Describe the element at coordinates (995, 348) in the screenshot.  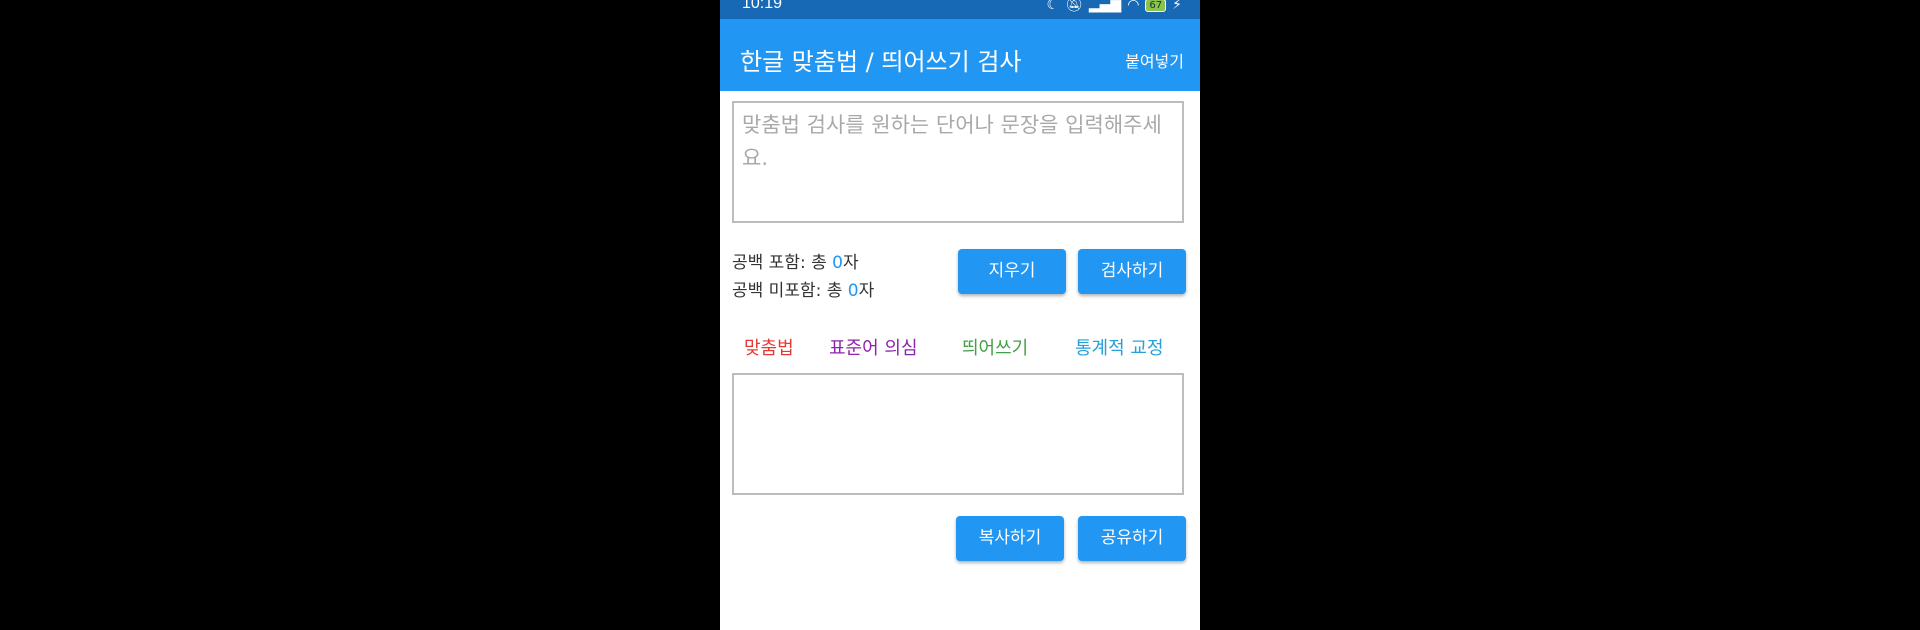
I see `legend-spacing: 띄어쓰기` at that location.